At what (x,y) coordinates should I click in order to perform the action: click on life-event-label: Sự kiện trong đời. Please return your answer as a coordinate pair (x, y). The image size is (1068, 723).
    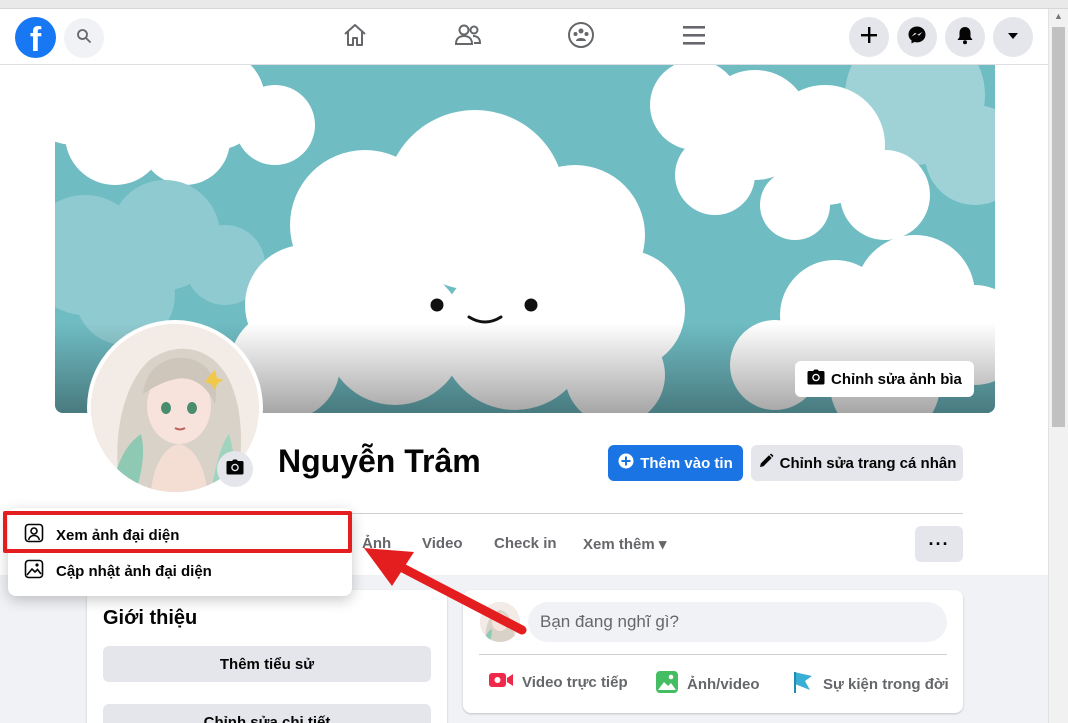
    Looking at the image, I should click on (886, 684).